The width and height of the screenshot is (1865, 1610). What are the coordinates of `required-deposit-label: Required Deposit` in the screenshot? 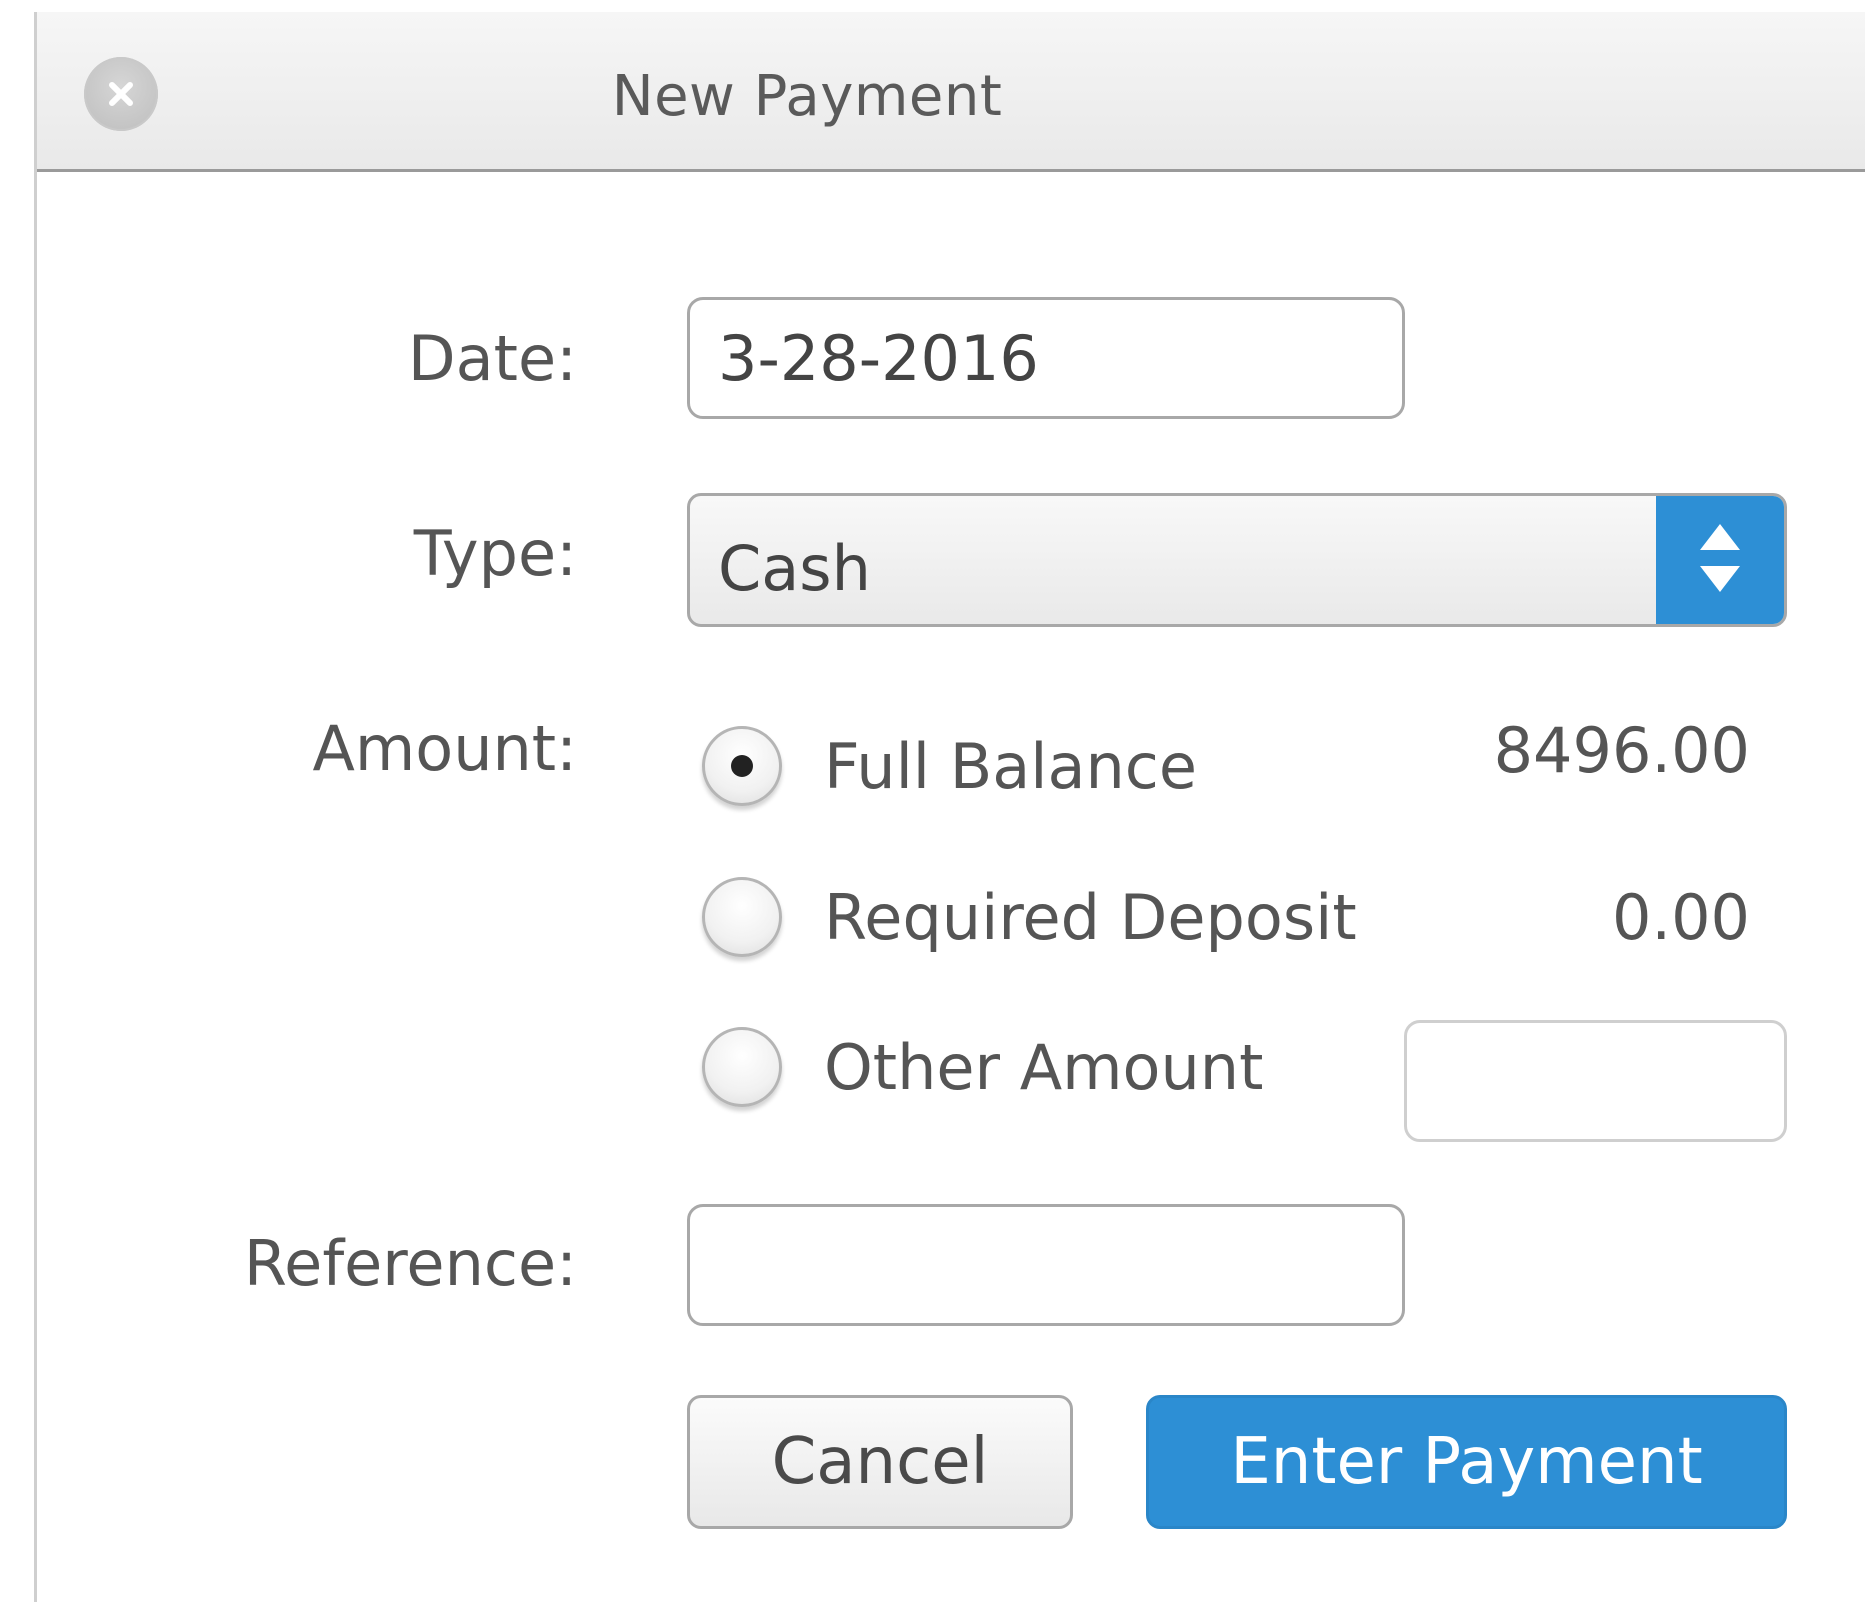 It's located at (1090, 917).